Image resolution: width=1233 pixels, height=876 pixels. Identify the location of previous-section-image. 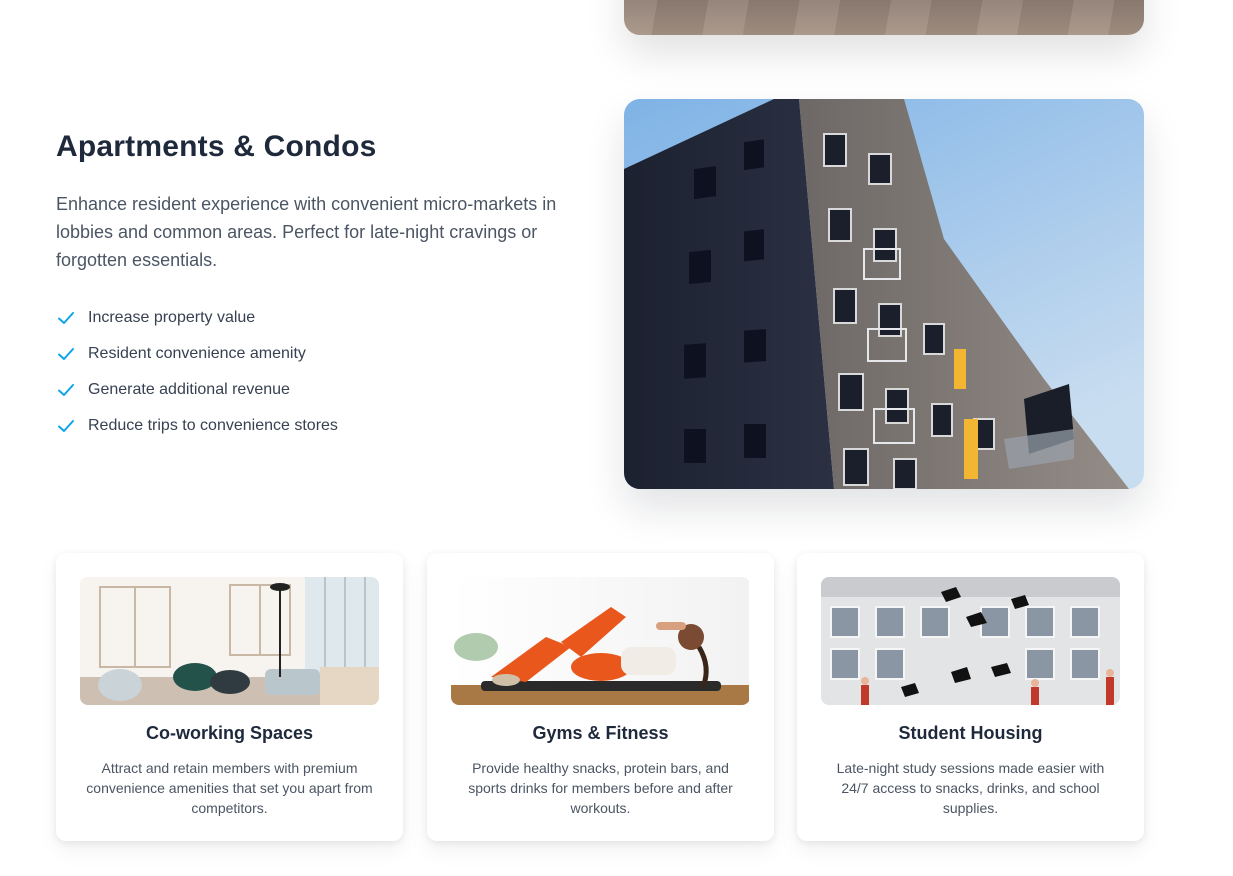
(884, 17).